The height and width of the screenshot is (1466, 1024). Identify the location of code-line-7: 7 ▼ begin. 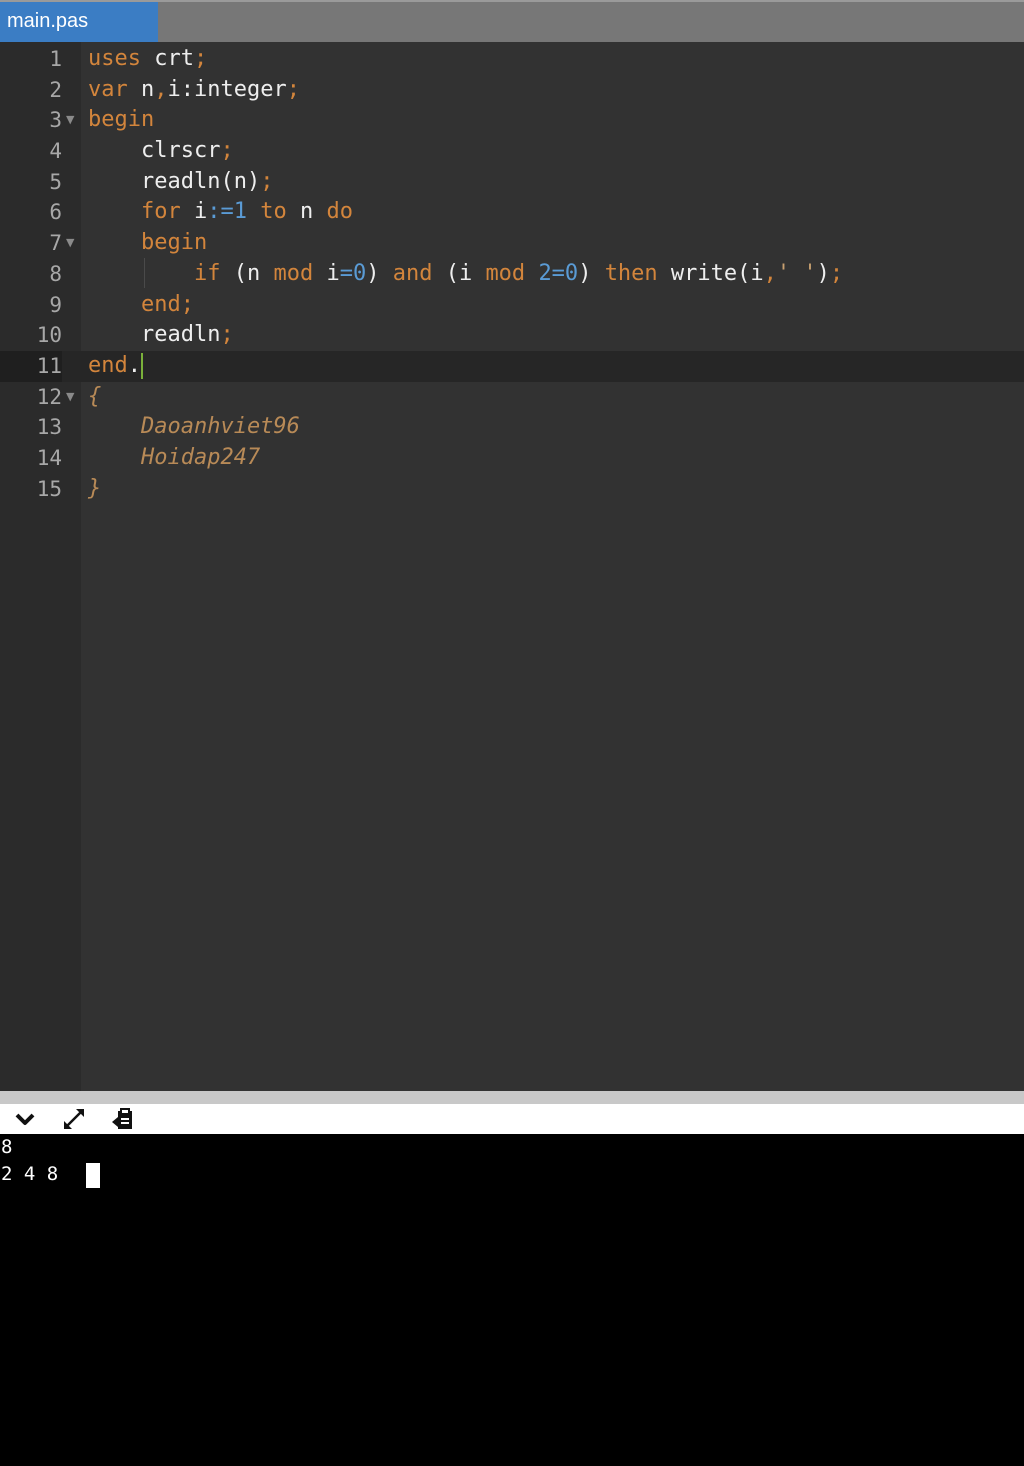
(512, 243).